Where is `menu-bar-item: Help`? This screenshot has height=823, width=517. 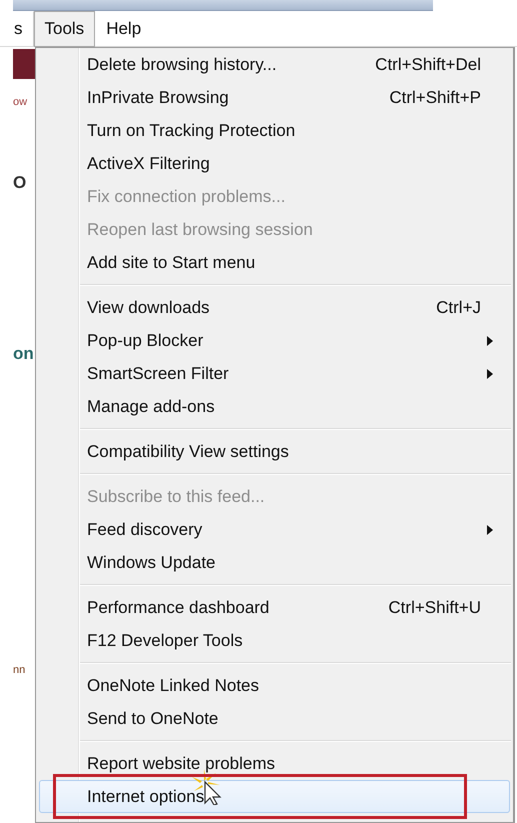
menu-bar-item: Help is located at coordinates (123, 29).